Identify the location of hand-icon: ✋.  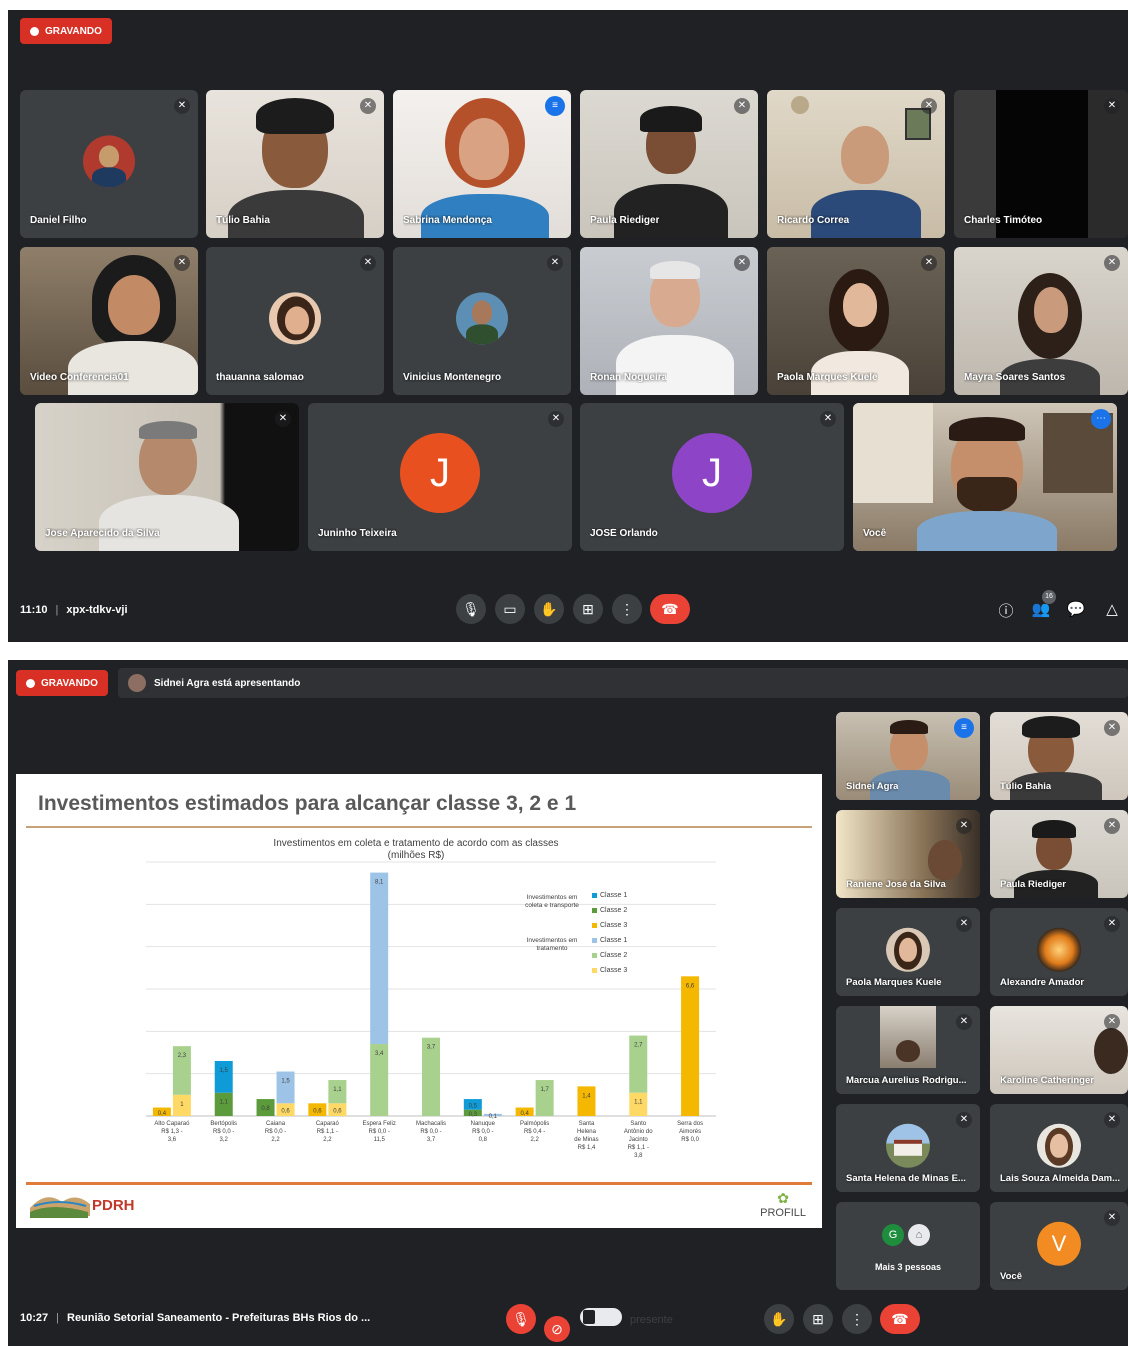
(549, 609).